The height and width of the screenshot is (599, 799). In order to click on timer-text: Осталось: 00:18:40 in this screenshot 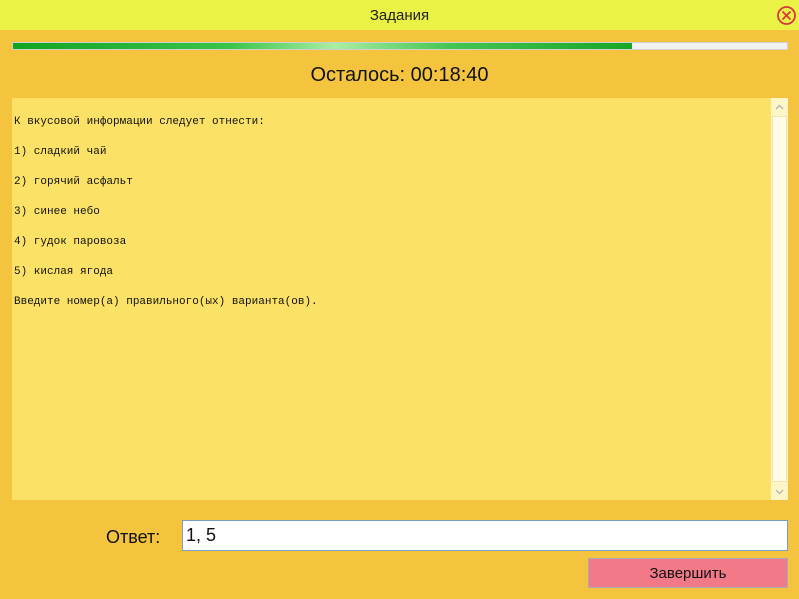, I will do `click(399, 75)`.